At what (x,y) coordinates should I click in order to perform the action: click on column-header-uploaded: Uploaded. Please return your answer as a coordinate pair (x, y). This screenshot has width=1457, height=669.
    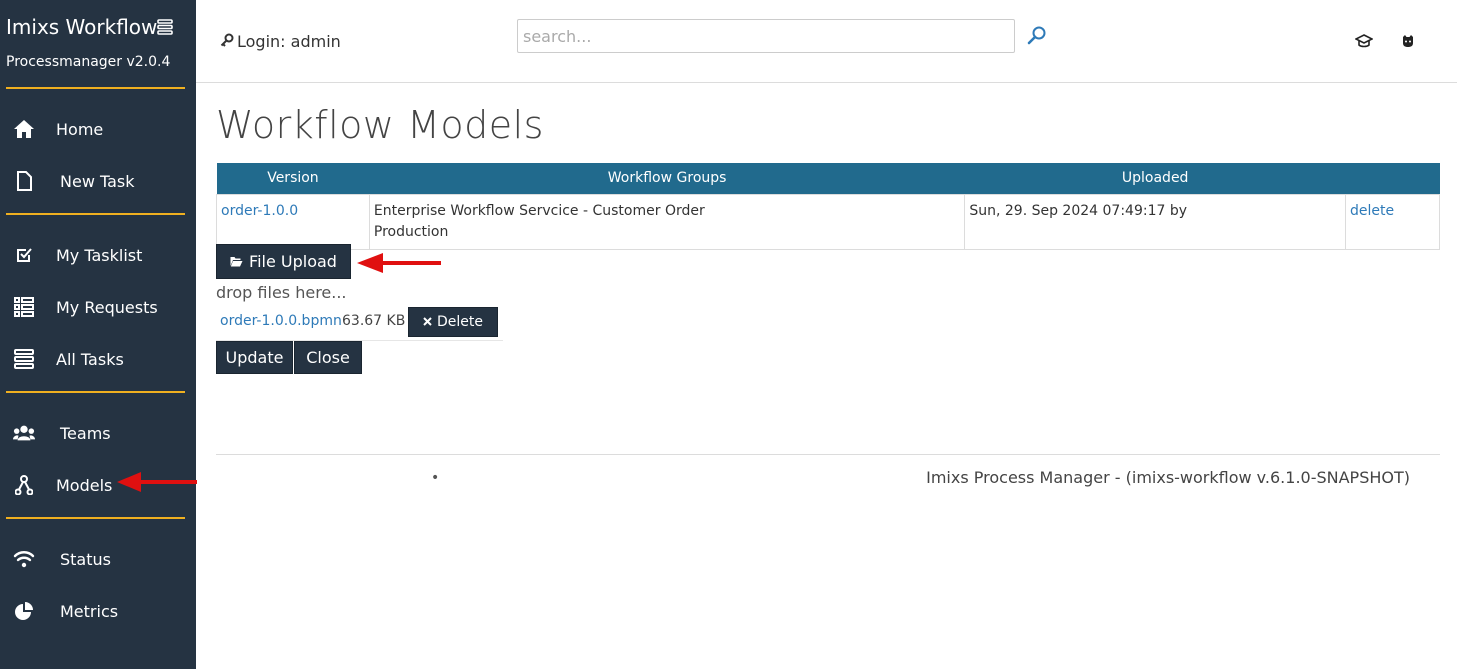
    Looking at the image, I should click on (1155, 178).